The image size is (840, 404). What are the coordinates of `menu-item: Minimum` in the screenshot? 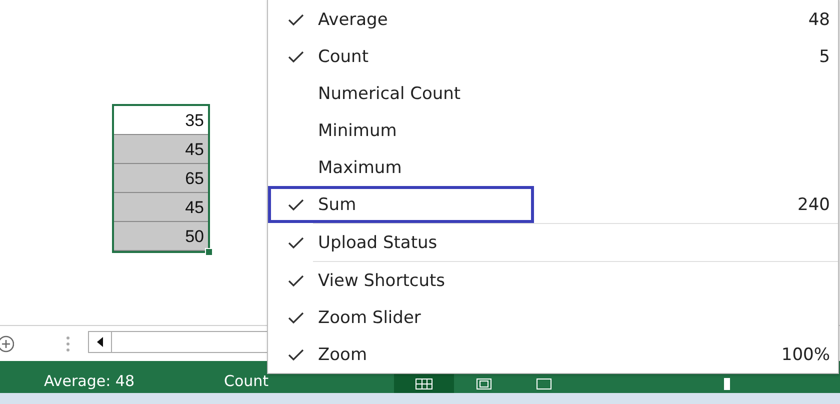 It's located at (553, 130).